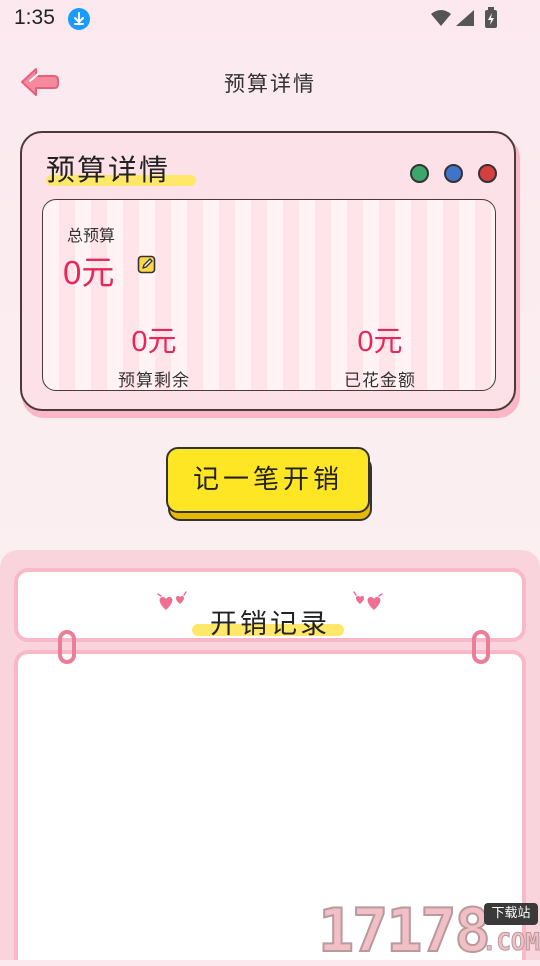 This screenshot has height=966, width=540. Describe the element at coordinates (270, 84) in the screenshot. I see `page-title: 预算详情` at that location.